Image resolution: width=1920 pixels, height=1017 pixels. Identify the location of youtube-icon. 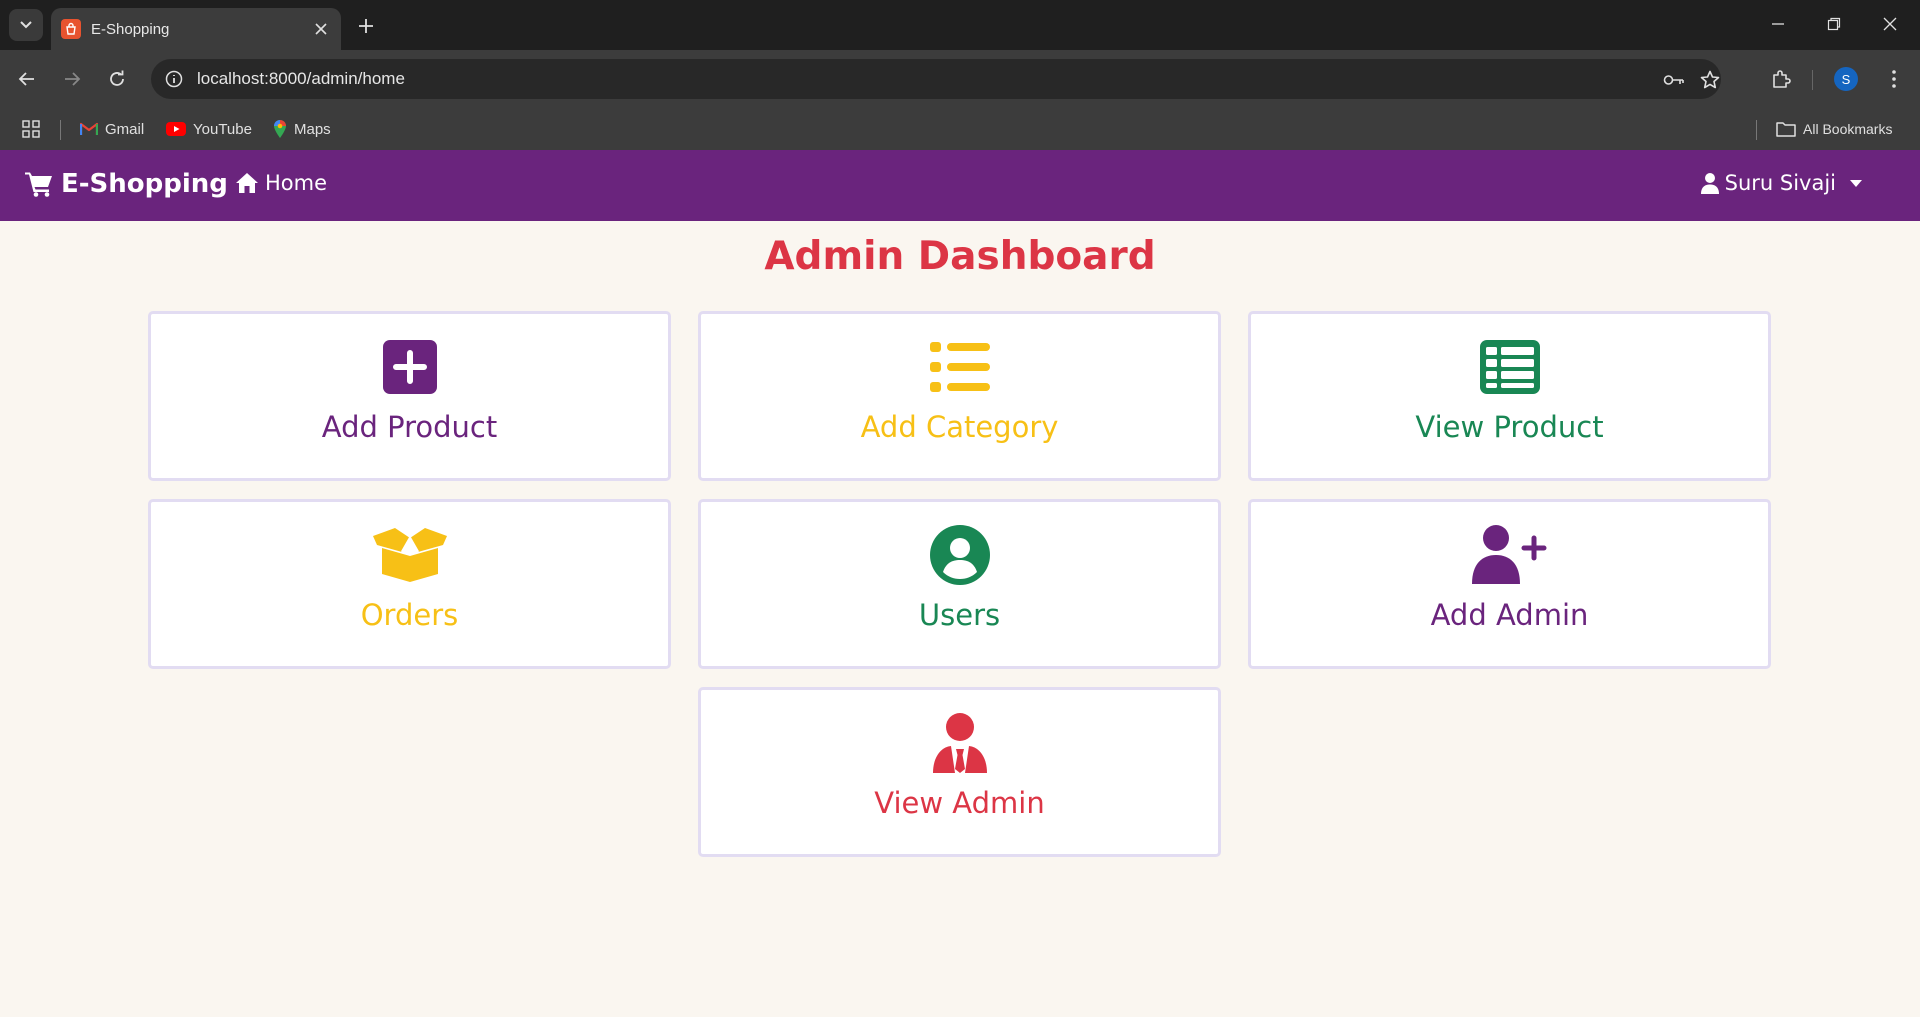
(176, 129).